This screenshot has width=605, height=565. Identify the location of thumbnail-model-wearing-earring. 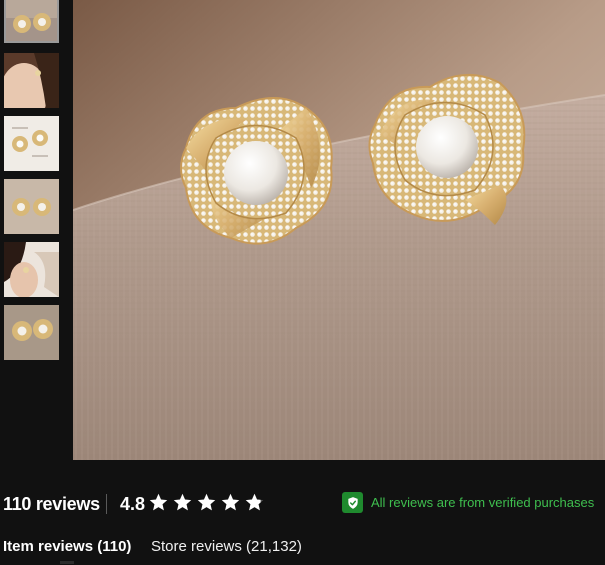
(31, 80).